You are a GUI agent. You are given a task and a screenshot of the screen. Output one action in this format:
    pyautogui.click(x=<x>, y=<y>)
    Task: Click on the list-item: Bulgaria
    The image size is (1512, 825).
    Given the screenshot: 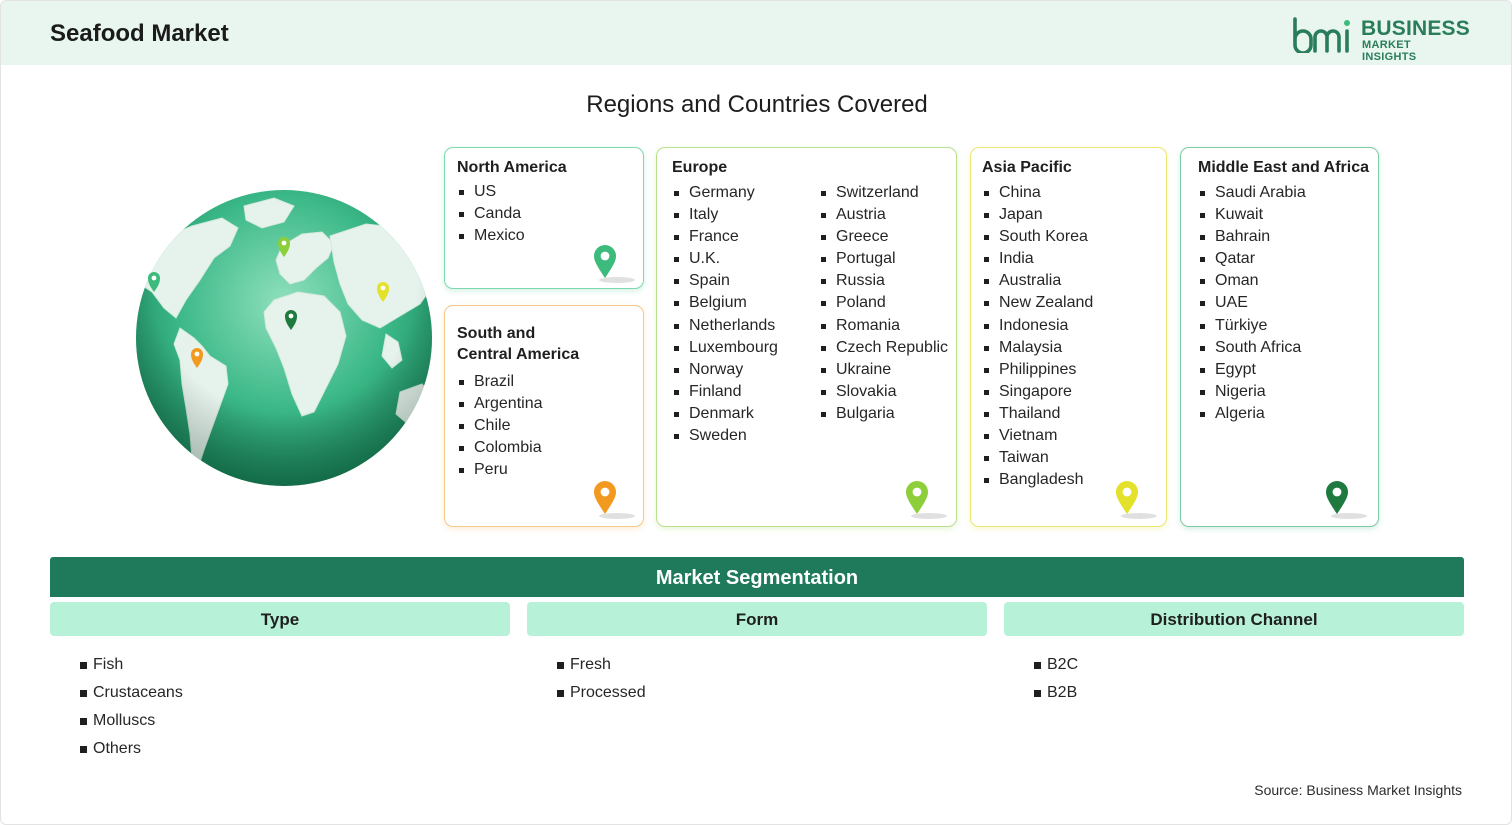 What is the action you would take?
    pyautogui.click(x=883, y=414)
    